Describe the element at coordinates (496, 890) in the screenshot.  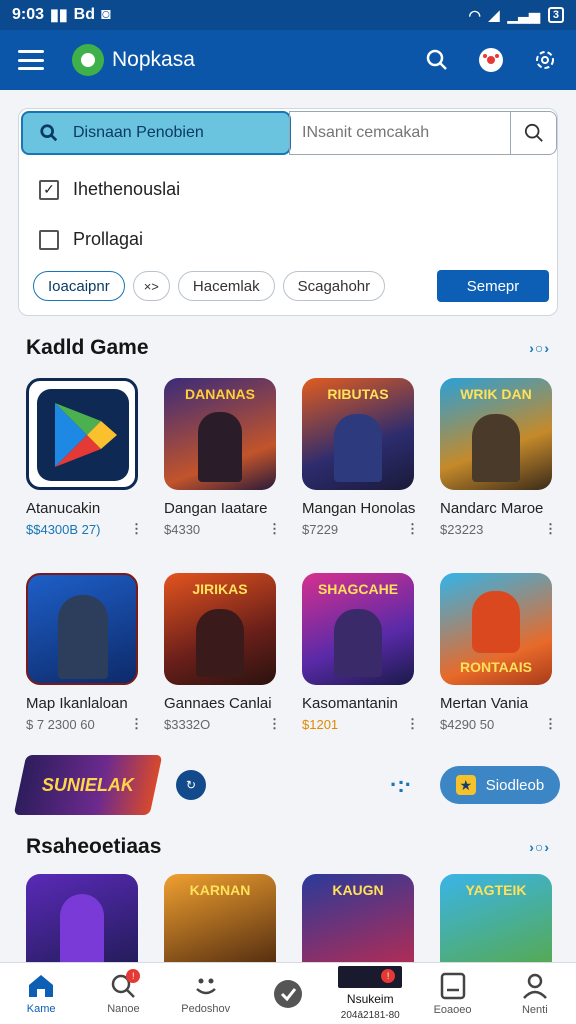
I see `game-thumbnail-title: YAGTEIK` at that location.